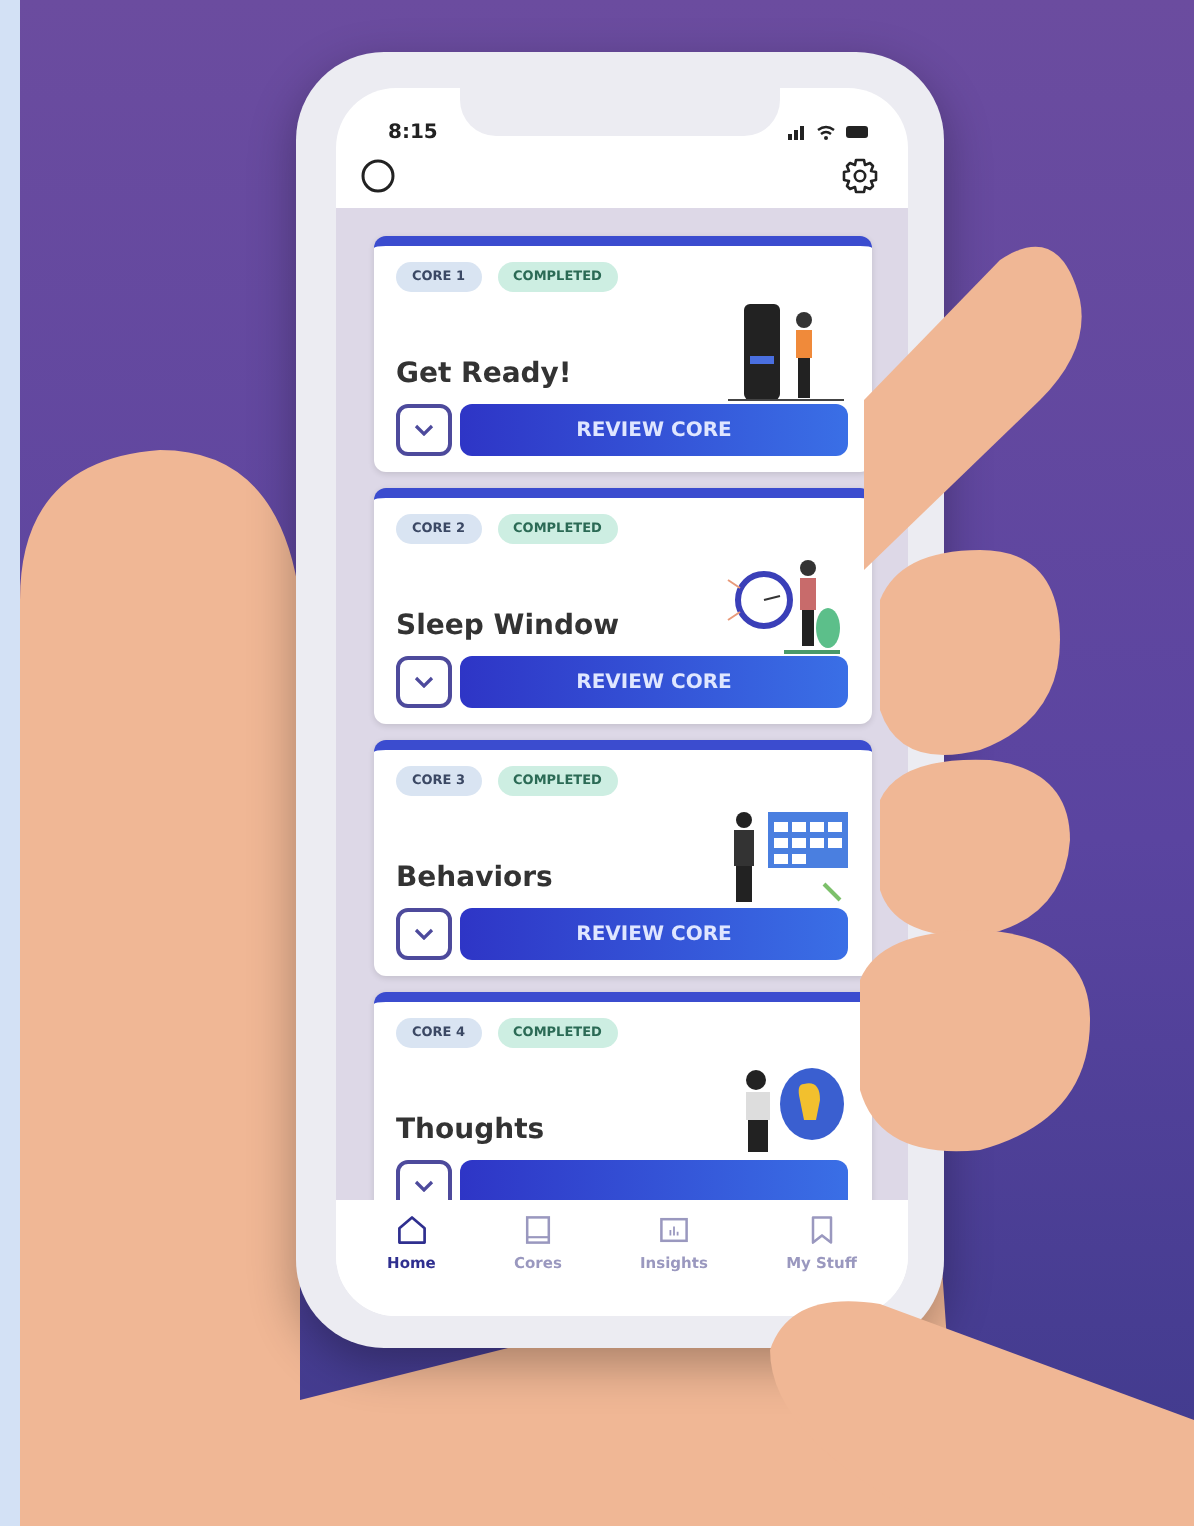  Describe the element at coordinates (786, 352) in the screenshot. I see `person-with-phone-illustration` at that location.